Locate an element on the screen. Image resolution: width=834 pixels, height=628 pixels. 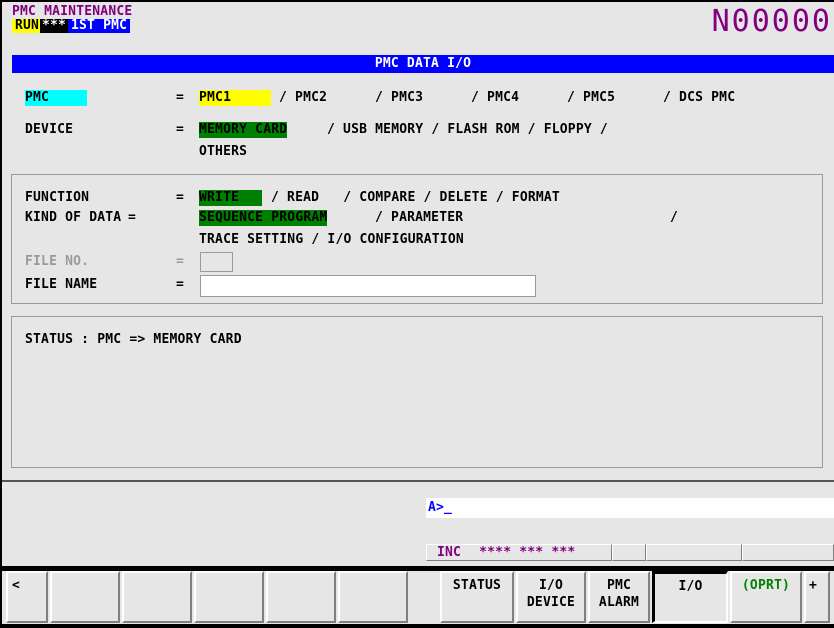
softkey-io: I/O is located at coordinates (690, 597).